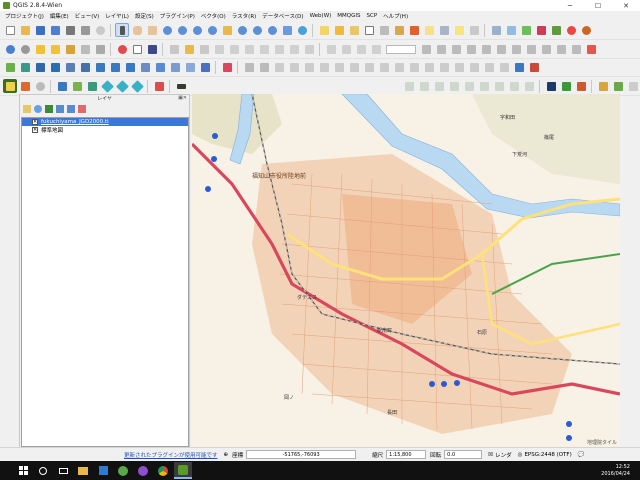 Image resolution: width=640 pixels, height=480 pixels. I want to click on advanced-edit-3-icon, so click(309, 67).